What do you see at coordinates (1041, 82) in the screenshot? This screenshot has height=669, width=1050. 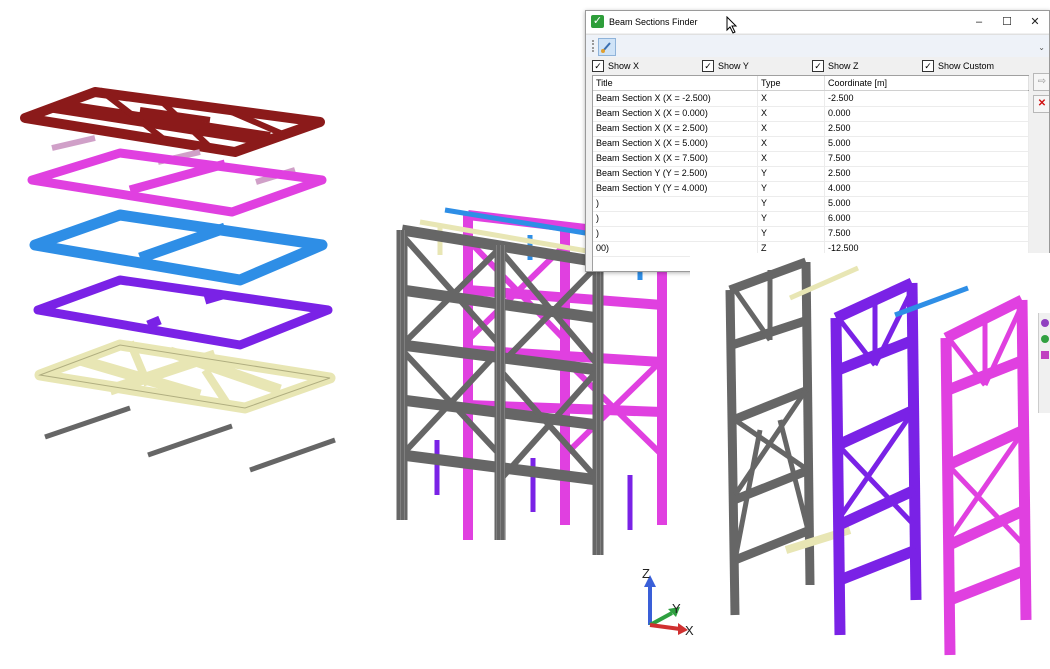 I see `add-section-button: ⇨` at bounding box center [1041, 82].